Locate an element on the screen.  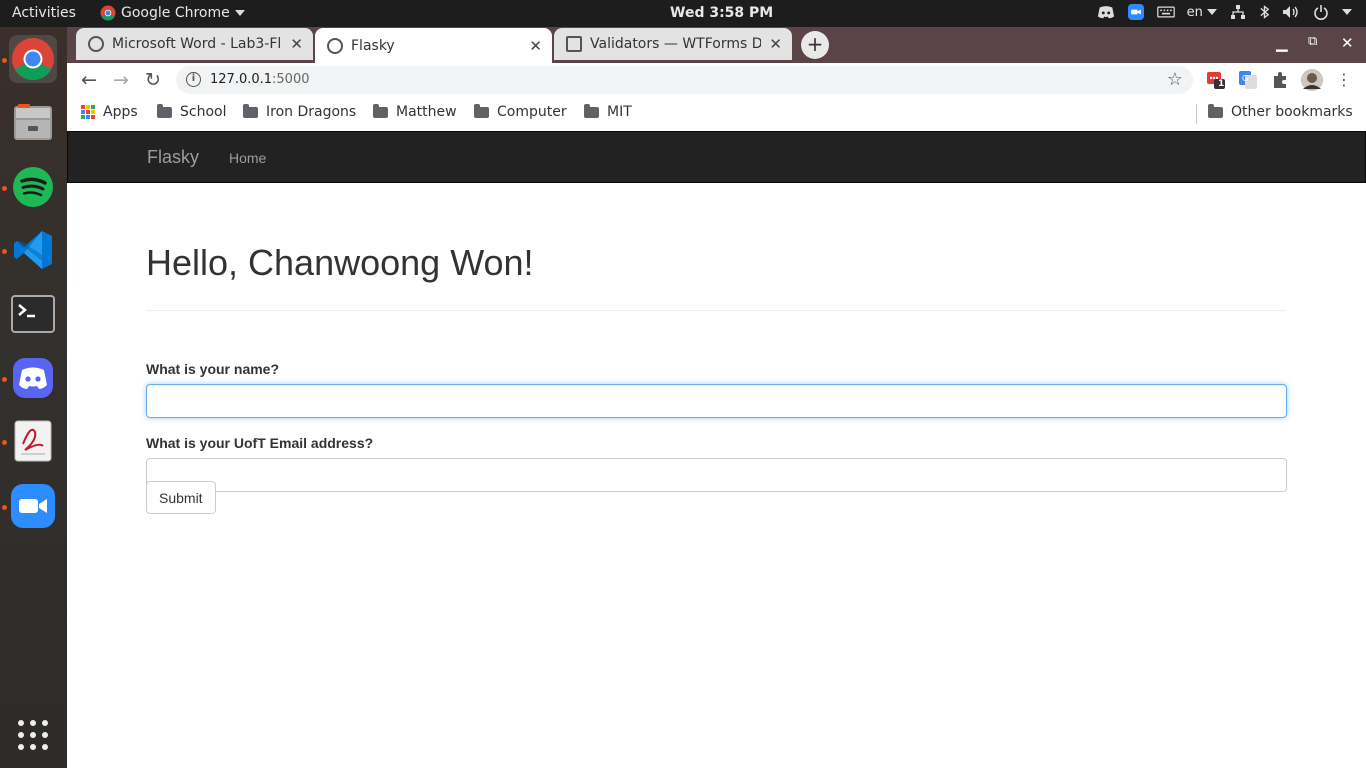
bookmark-apps: Apps is located at coordinates (109, 112).